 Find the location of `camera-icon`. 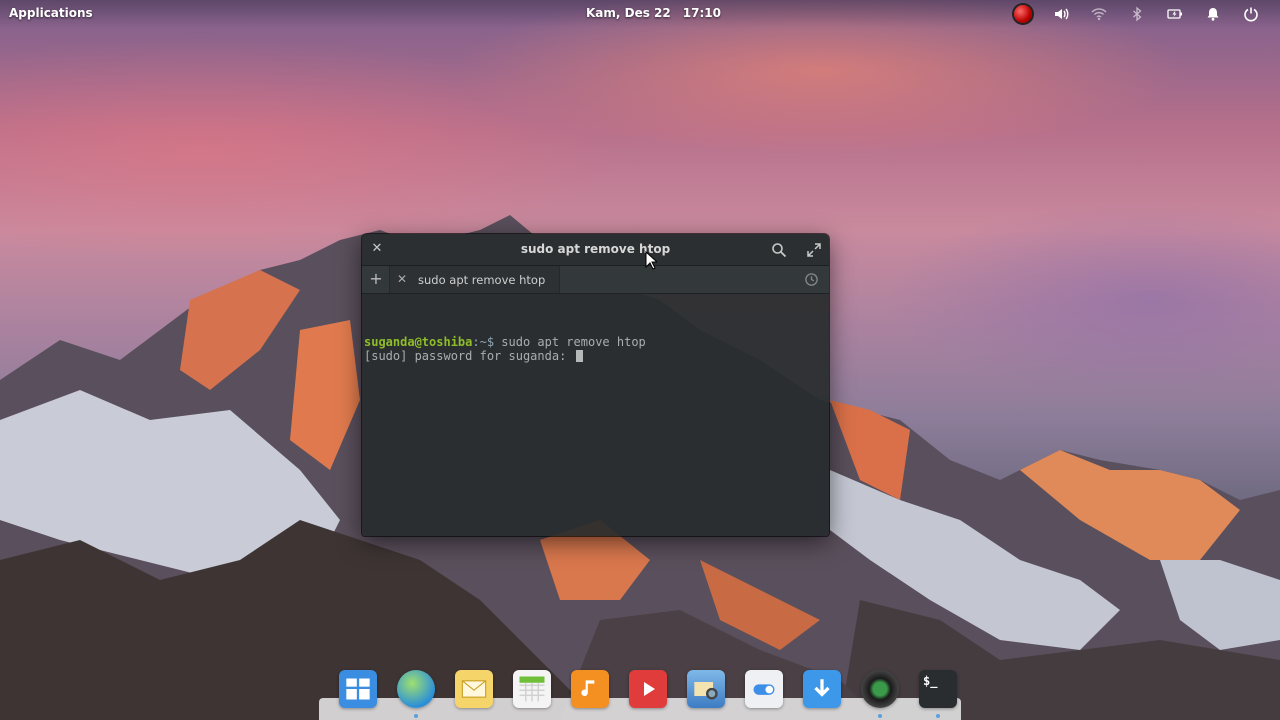

camera-icon is located at coordinates (880, 689).